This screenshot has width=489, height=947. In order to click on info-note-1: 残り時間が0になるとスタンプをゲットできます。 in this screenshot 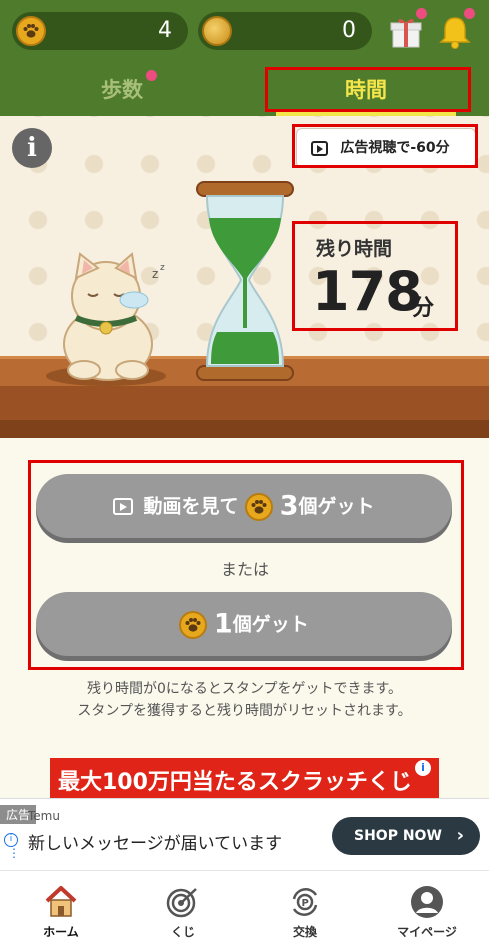, I will do `click(244, 689)`.